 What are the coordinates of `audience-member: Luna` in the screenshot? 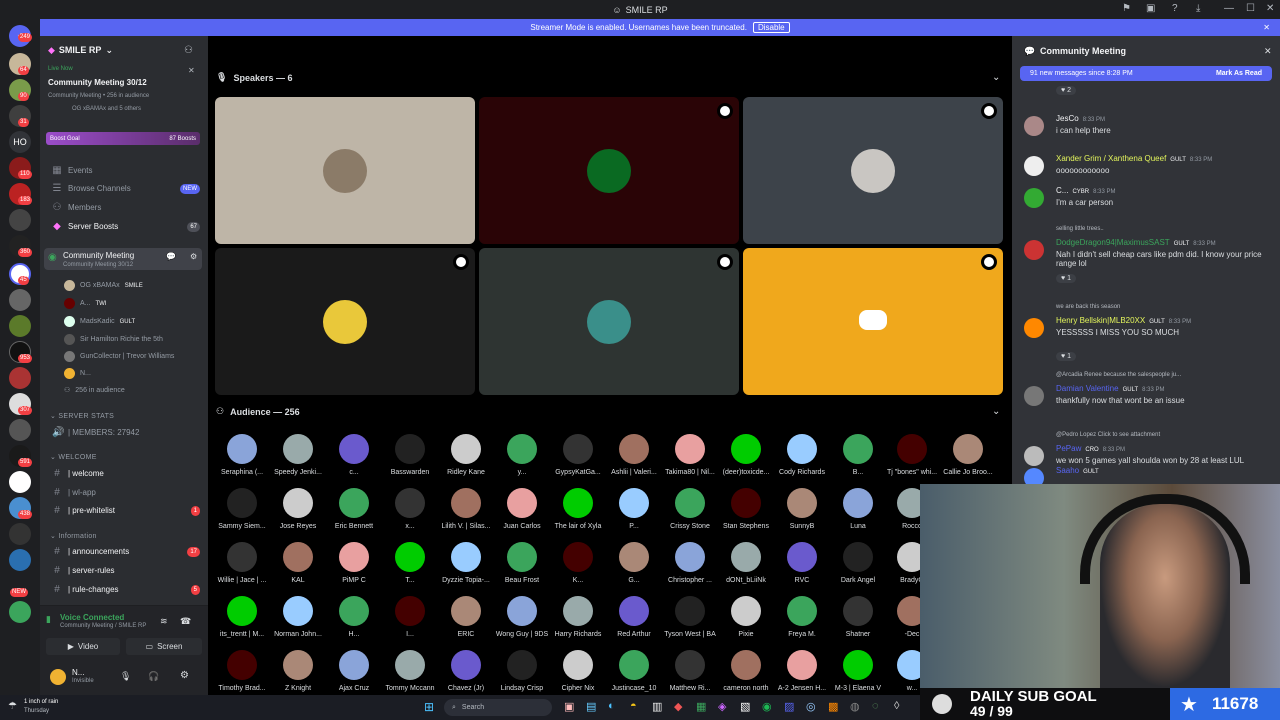 It's located at (858, 509).